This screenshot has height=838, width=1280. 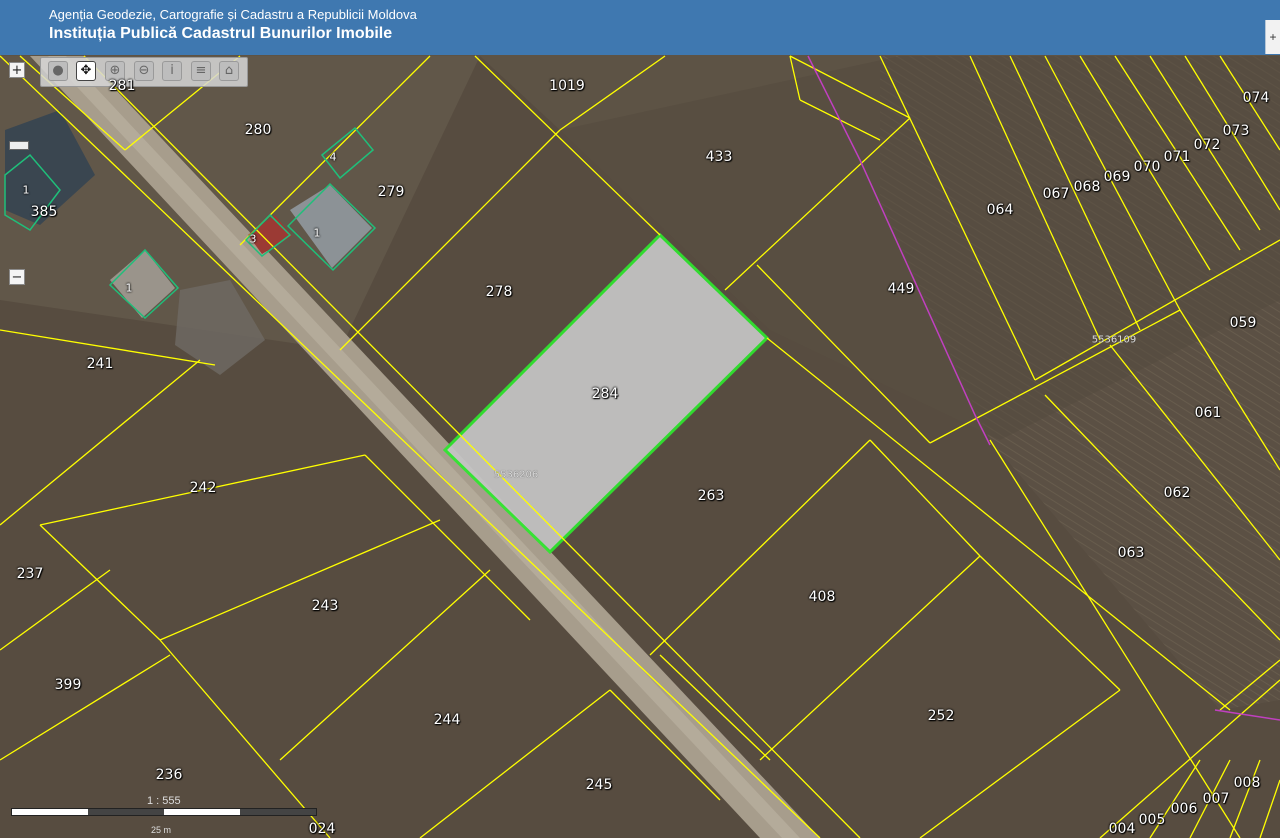 I want to click on parcel-label: 243, so click(x=325, y=606).